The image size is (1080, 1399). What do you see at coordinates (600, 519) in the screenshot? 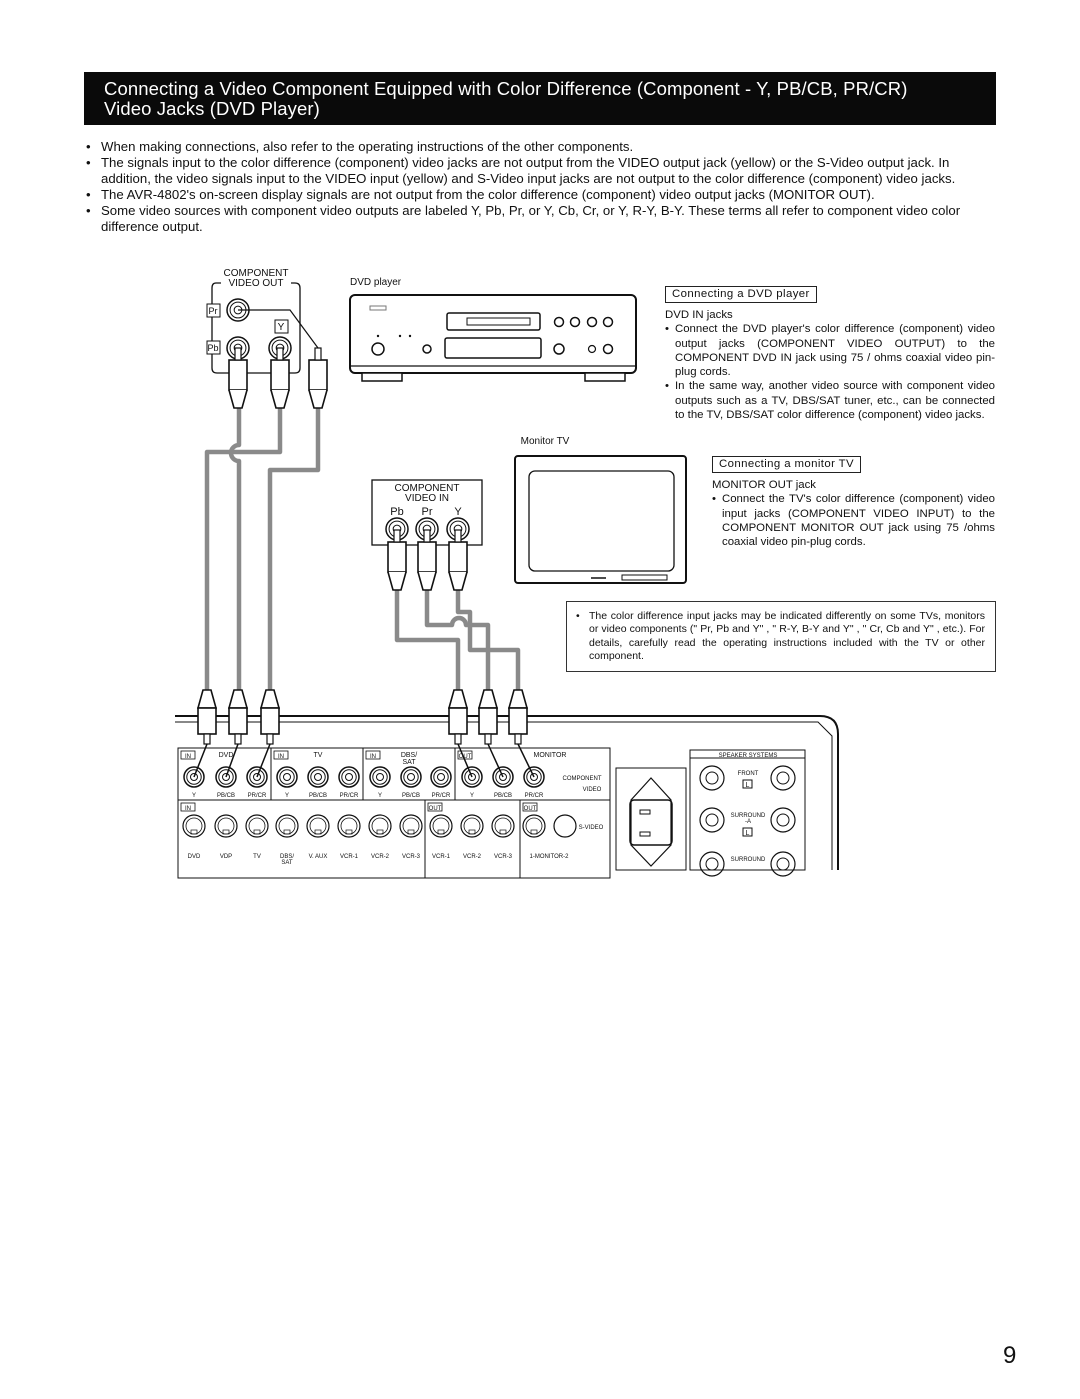
I see `monitor-tv` at bounding box center [600, 519].